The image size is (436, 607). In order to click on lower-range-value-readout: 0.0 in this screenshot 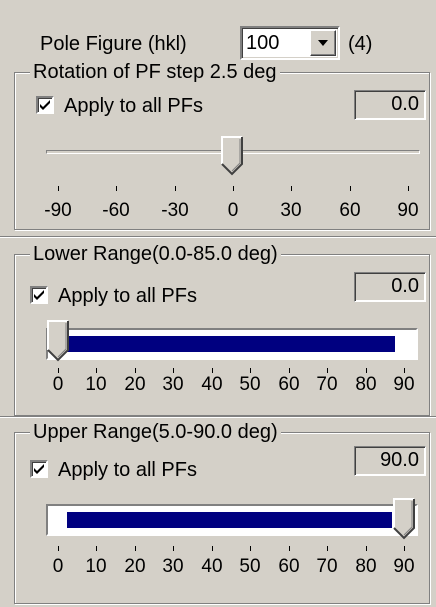, I will do `click(390, 287)`.